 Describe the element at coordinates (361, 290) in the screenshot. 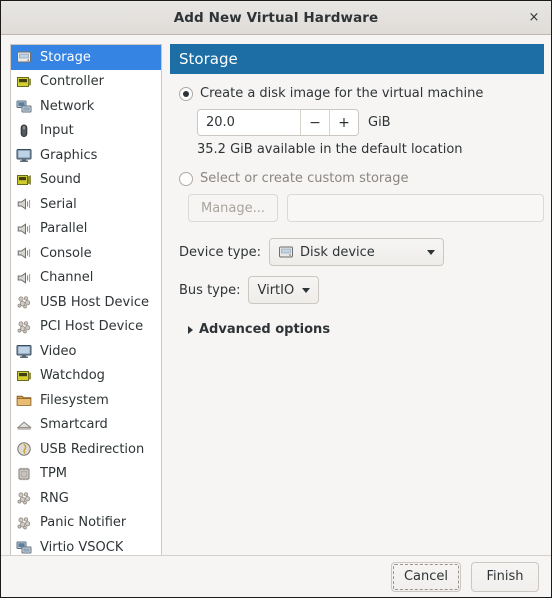

I see `bus-type-row: Bus type: VirtIO` at that location.